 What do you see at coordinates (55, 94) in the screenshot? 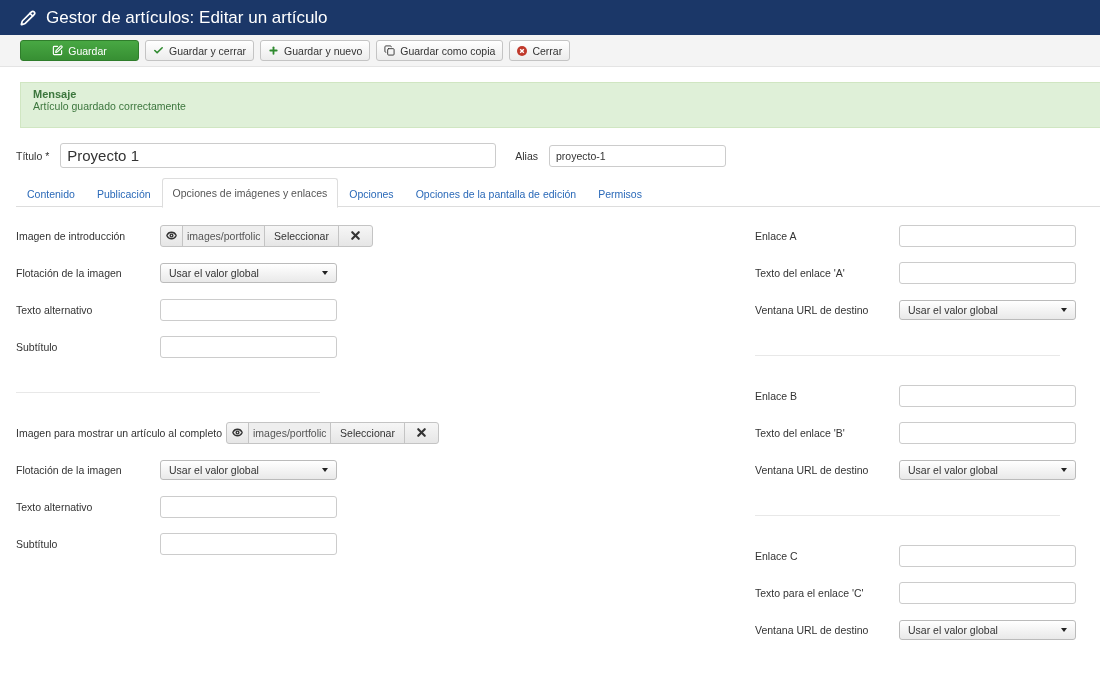
I see `message-heading: Mensaje` at bounding box center [55, 94].